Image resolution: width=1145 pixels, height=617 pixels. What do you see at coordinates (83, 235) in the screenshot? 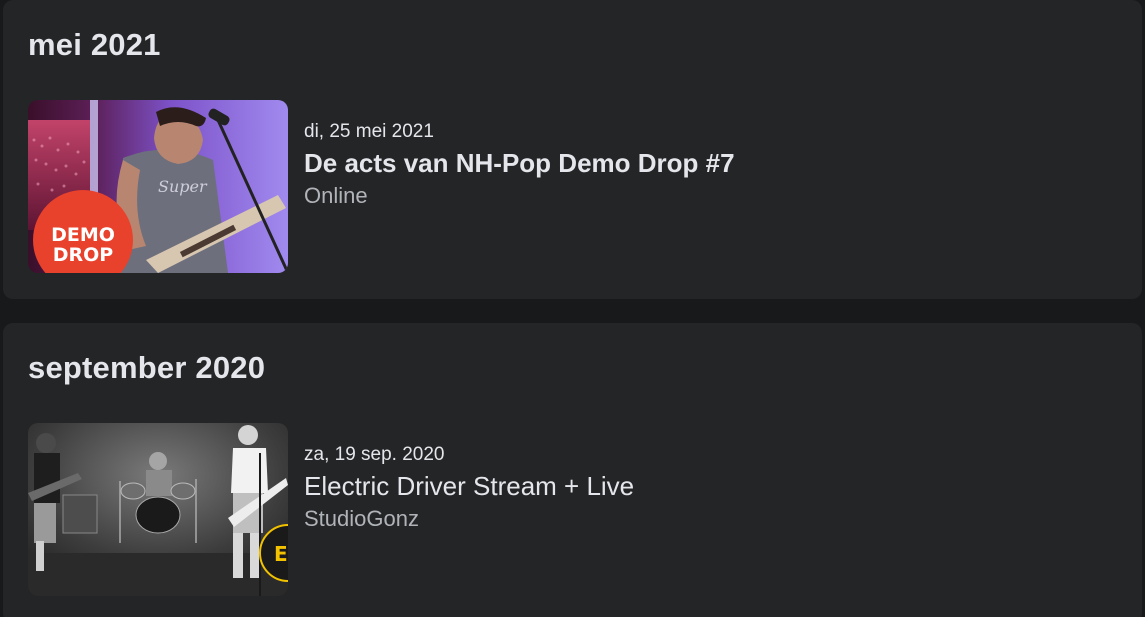
I see `thumbnail-badge-text-1: DEMO` at bounding box center [83, 235].